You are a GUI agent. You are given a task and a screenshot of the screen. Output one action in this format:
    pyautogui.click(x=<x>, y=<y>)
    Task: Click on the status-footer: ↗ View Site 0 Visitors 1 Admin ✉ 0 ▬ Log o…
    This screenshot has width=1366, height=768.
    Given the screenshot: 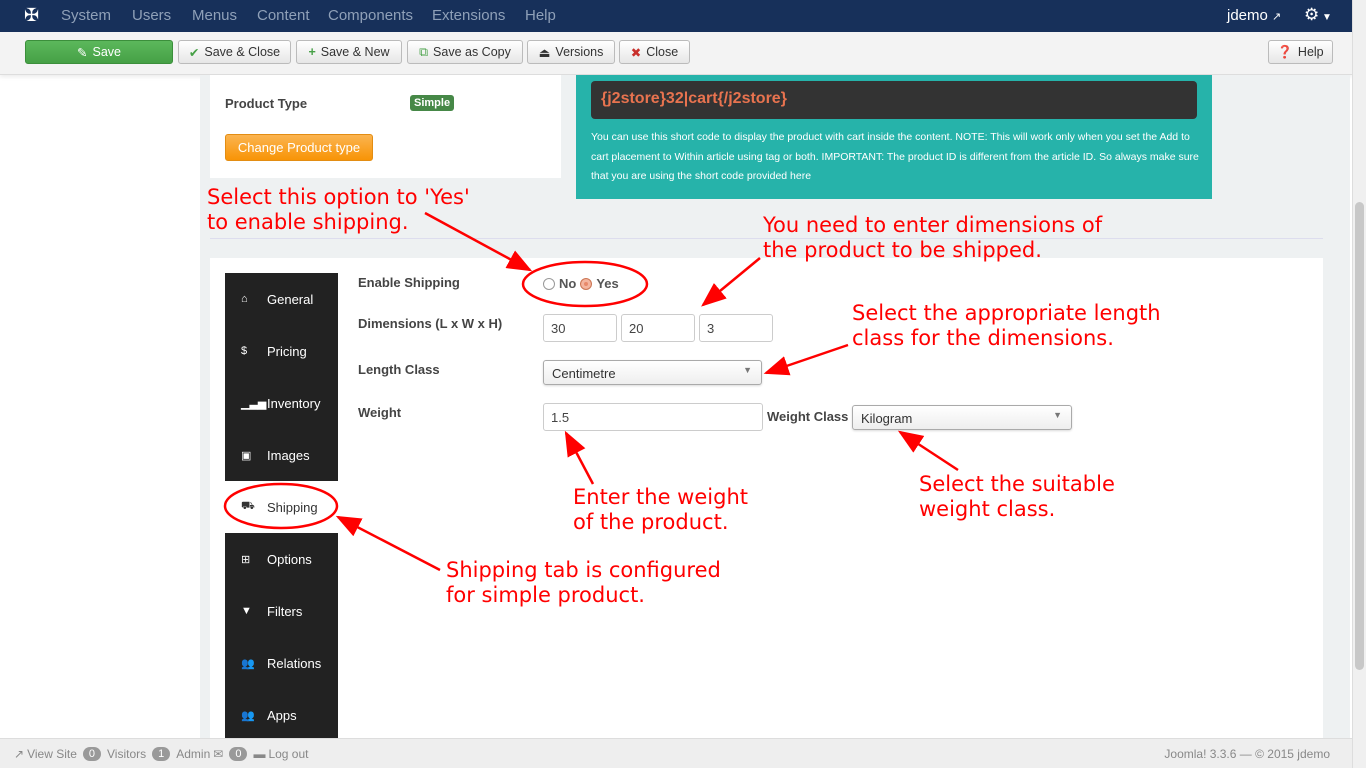 What is the action you would take?
    pyautogui.click(x=676, y=753)
    